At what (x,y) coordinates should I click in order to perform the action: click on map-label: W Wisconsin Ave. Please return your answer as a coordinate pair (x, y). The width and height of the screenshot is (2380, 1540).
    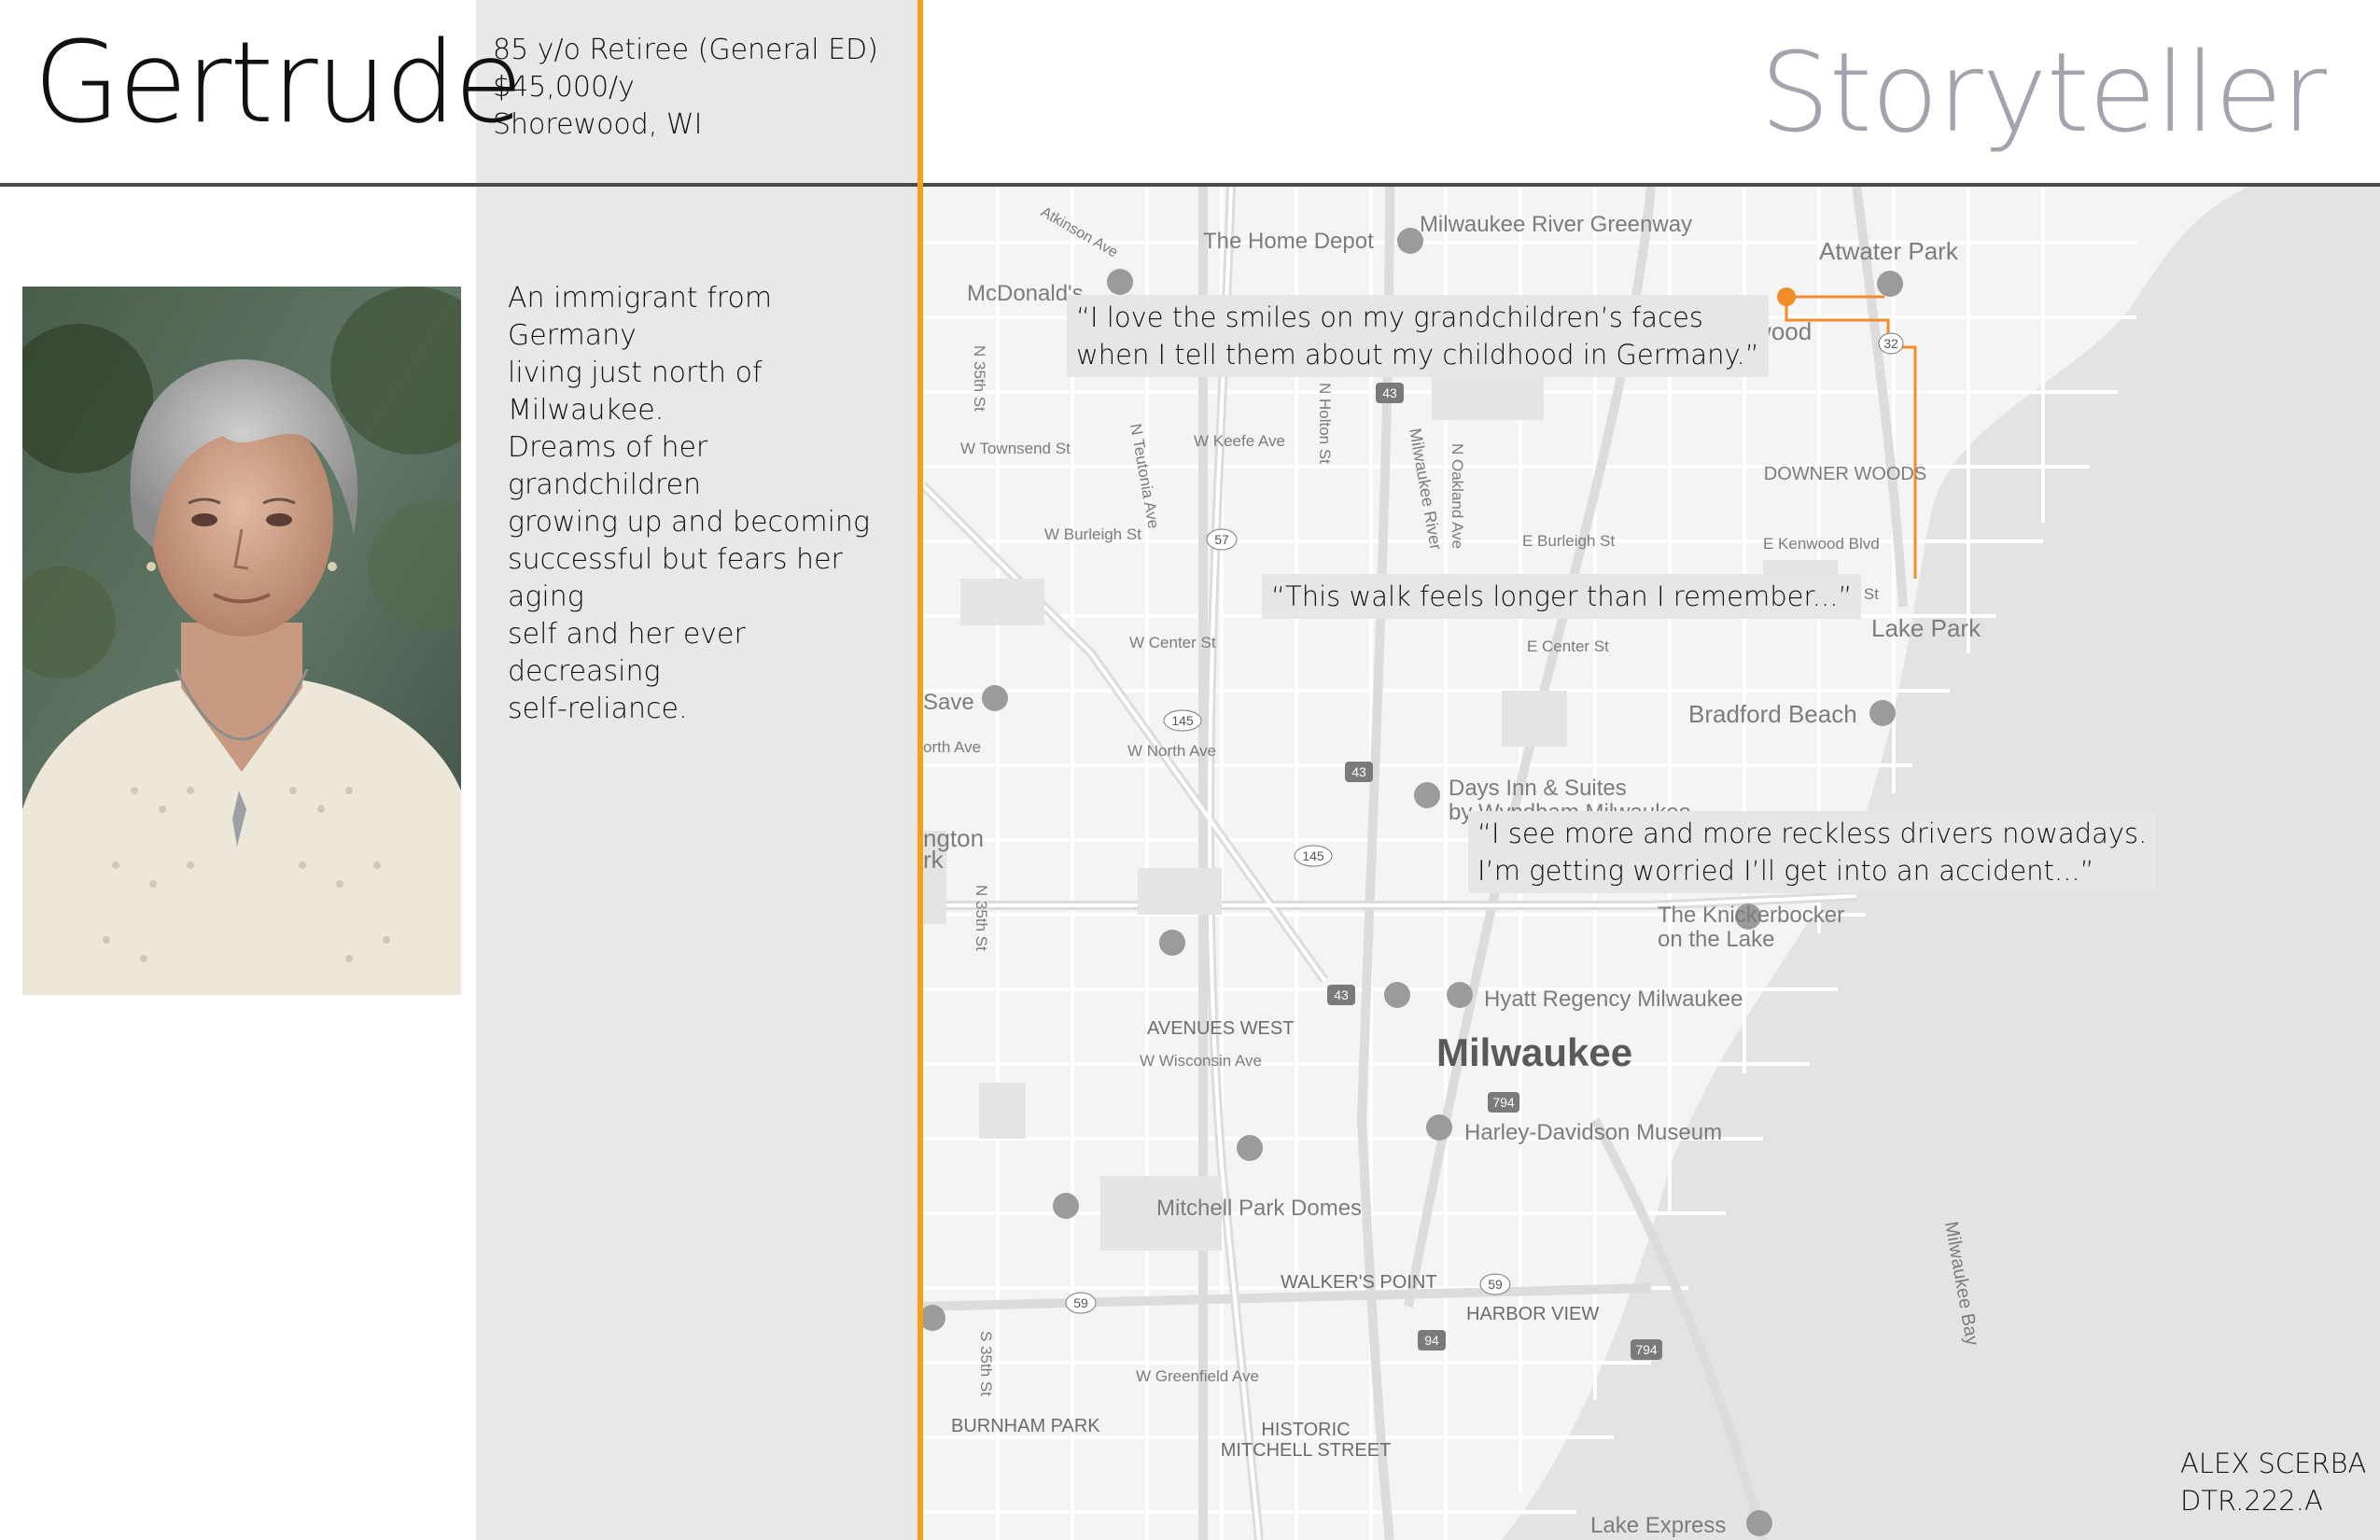
    Looking at the image, I should click on (1201, 1061).